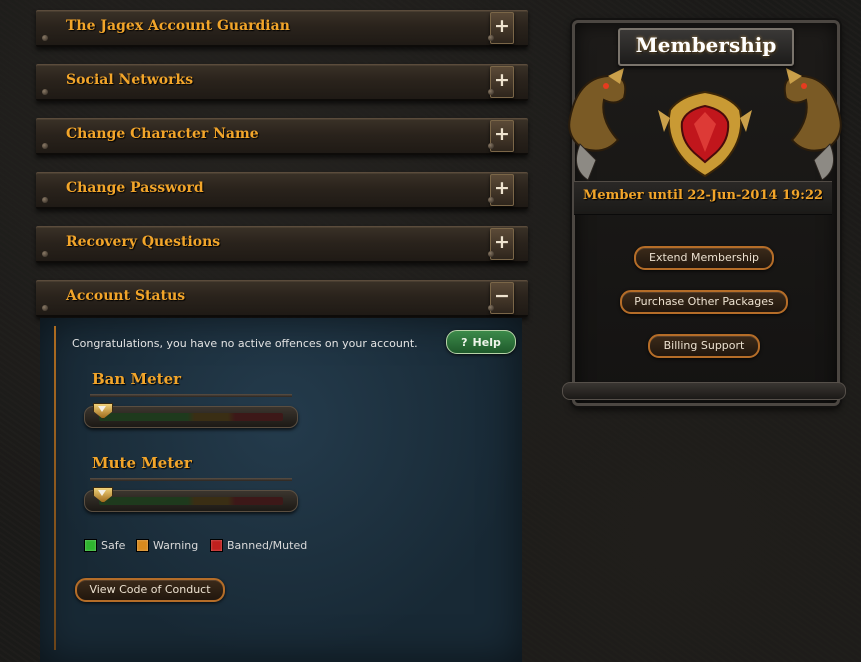 The width and height of the screenshot is (861, 662). What do you see at coordinates (191, 479) in the screenshot?
I see `mute-meter-rule` at bounding box center [191, 479].